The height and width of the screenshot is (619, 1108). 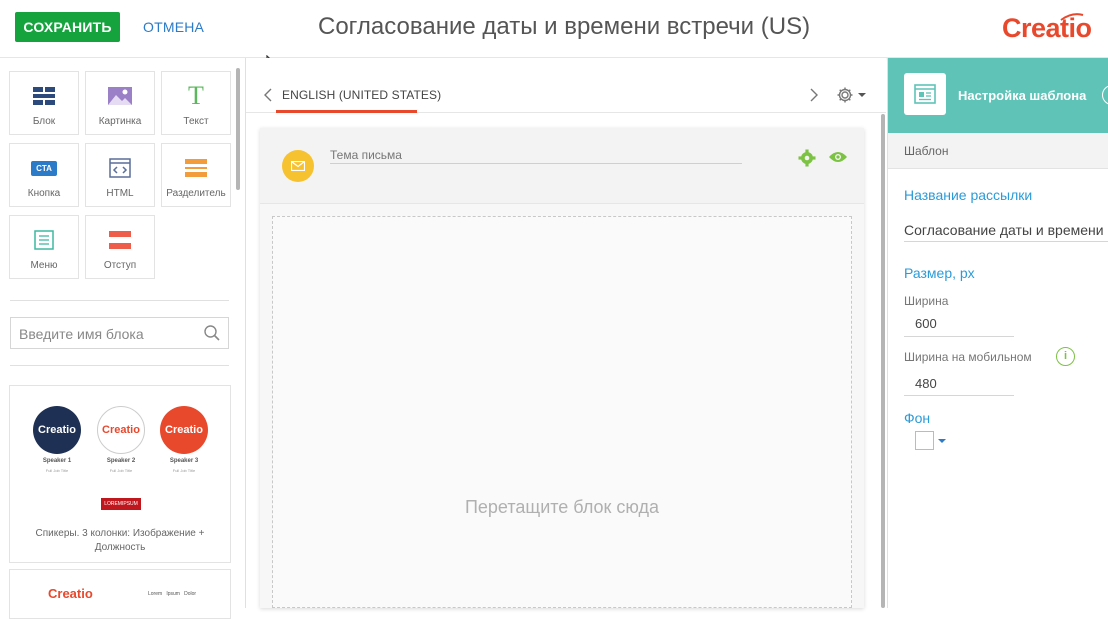 I want to click on width-label: Ширина, so click(x=926, y=301).